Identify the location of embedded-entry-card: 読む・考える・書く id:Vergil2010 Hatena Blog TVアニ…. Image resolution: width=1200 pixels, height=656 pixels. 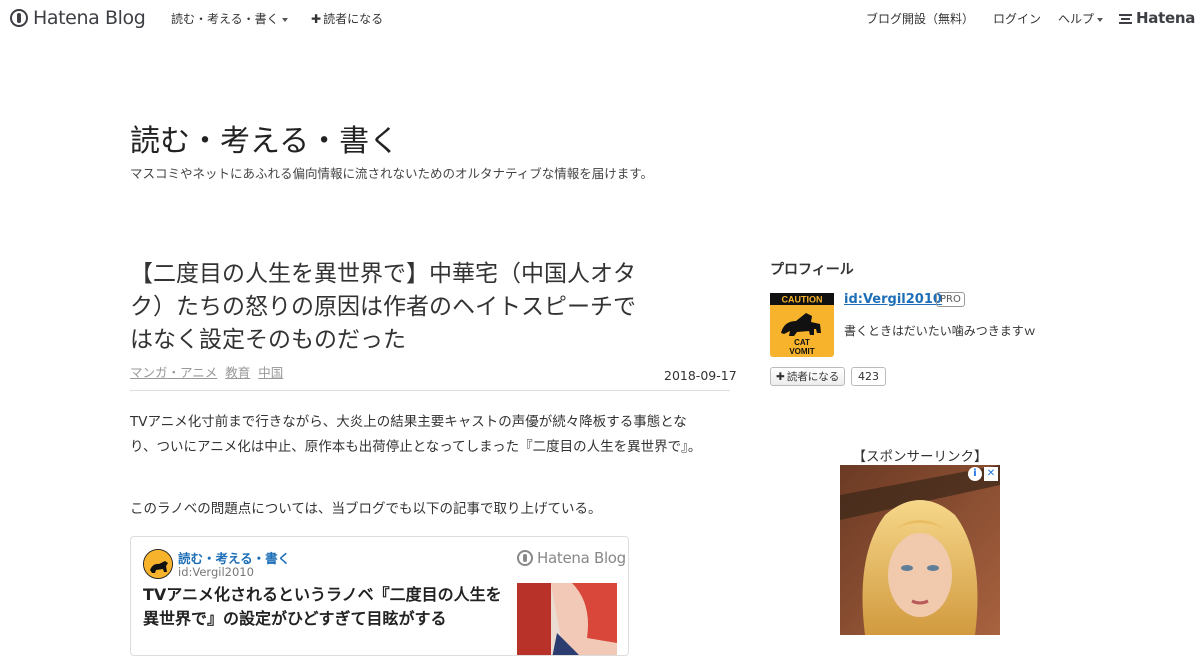
(379, 596).